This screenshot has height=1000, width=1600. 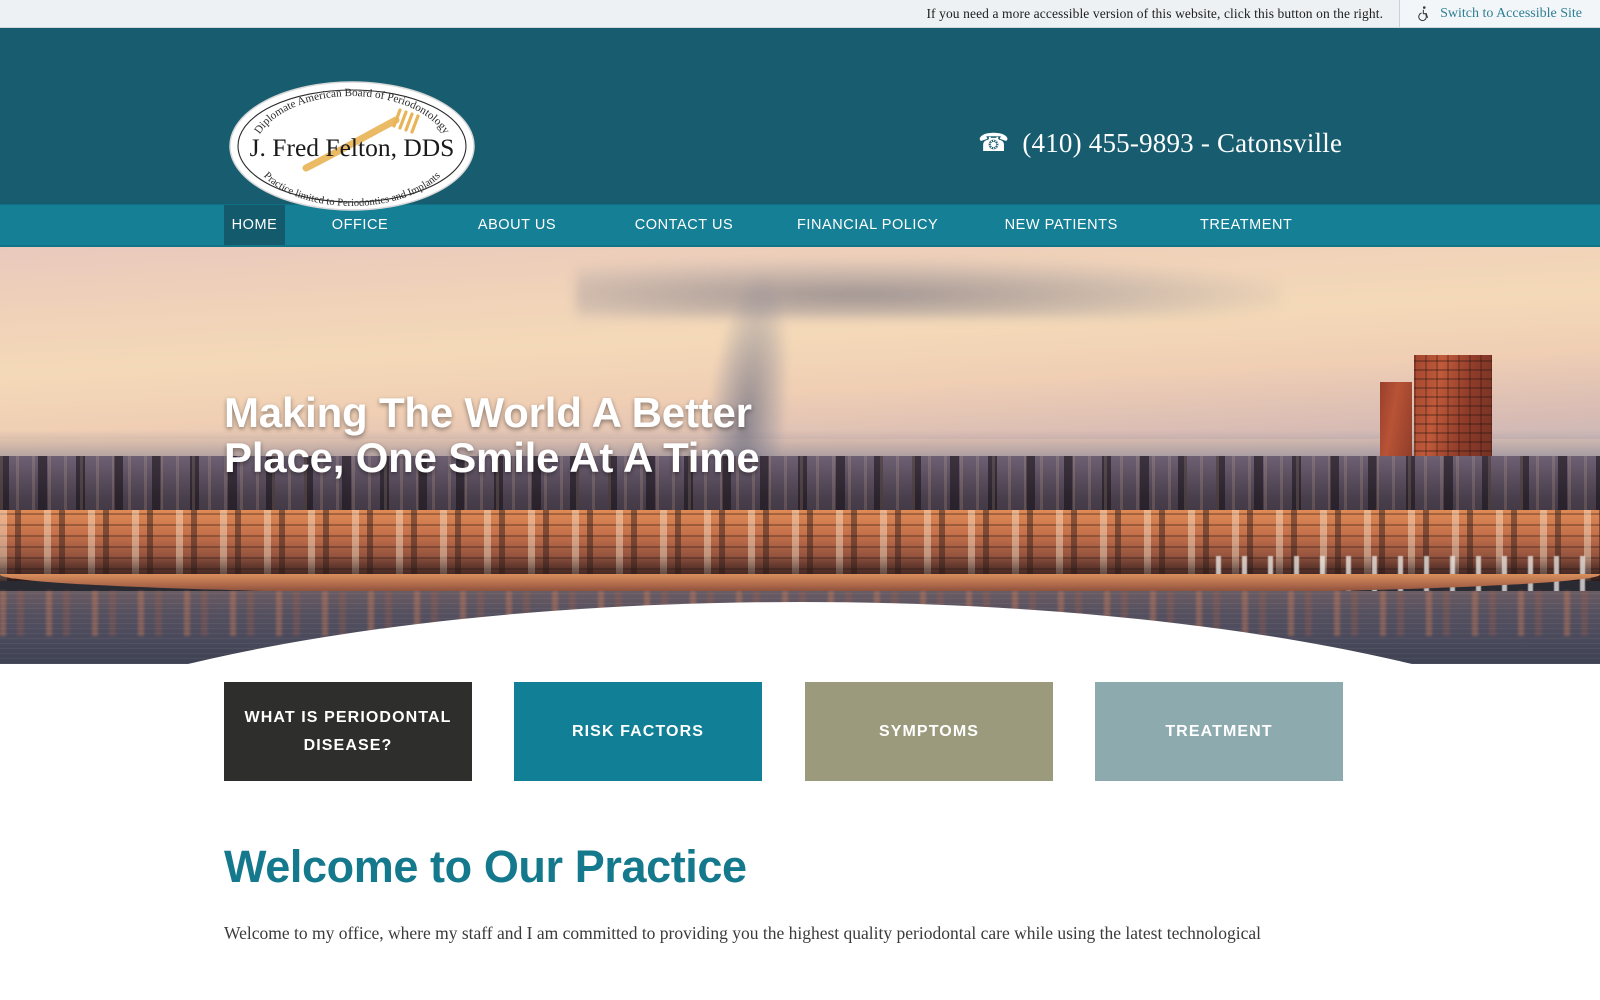 What do you see at coordinates (994, 143) in the screenshot?
I see `telephone-icon: ☎` at bounding box center [994, 143].